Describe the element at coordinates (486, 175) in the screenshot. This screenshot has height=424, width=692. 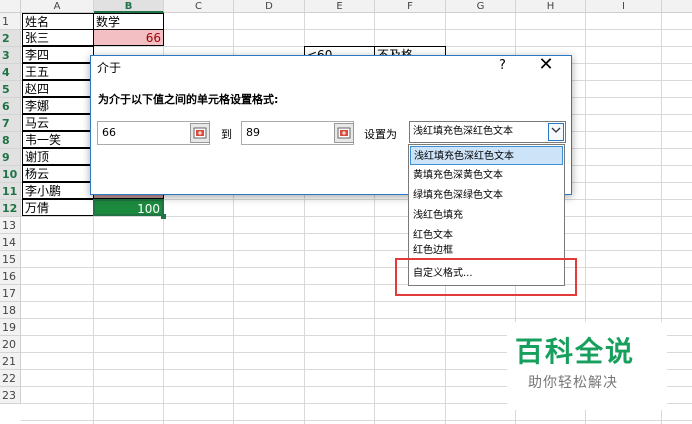
I see `dropdown-option: 黄填充色深黄色文本` at that location.